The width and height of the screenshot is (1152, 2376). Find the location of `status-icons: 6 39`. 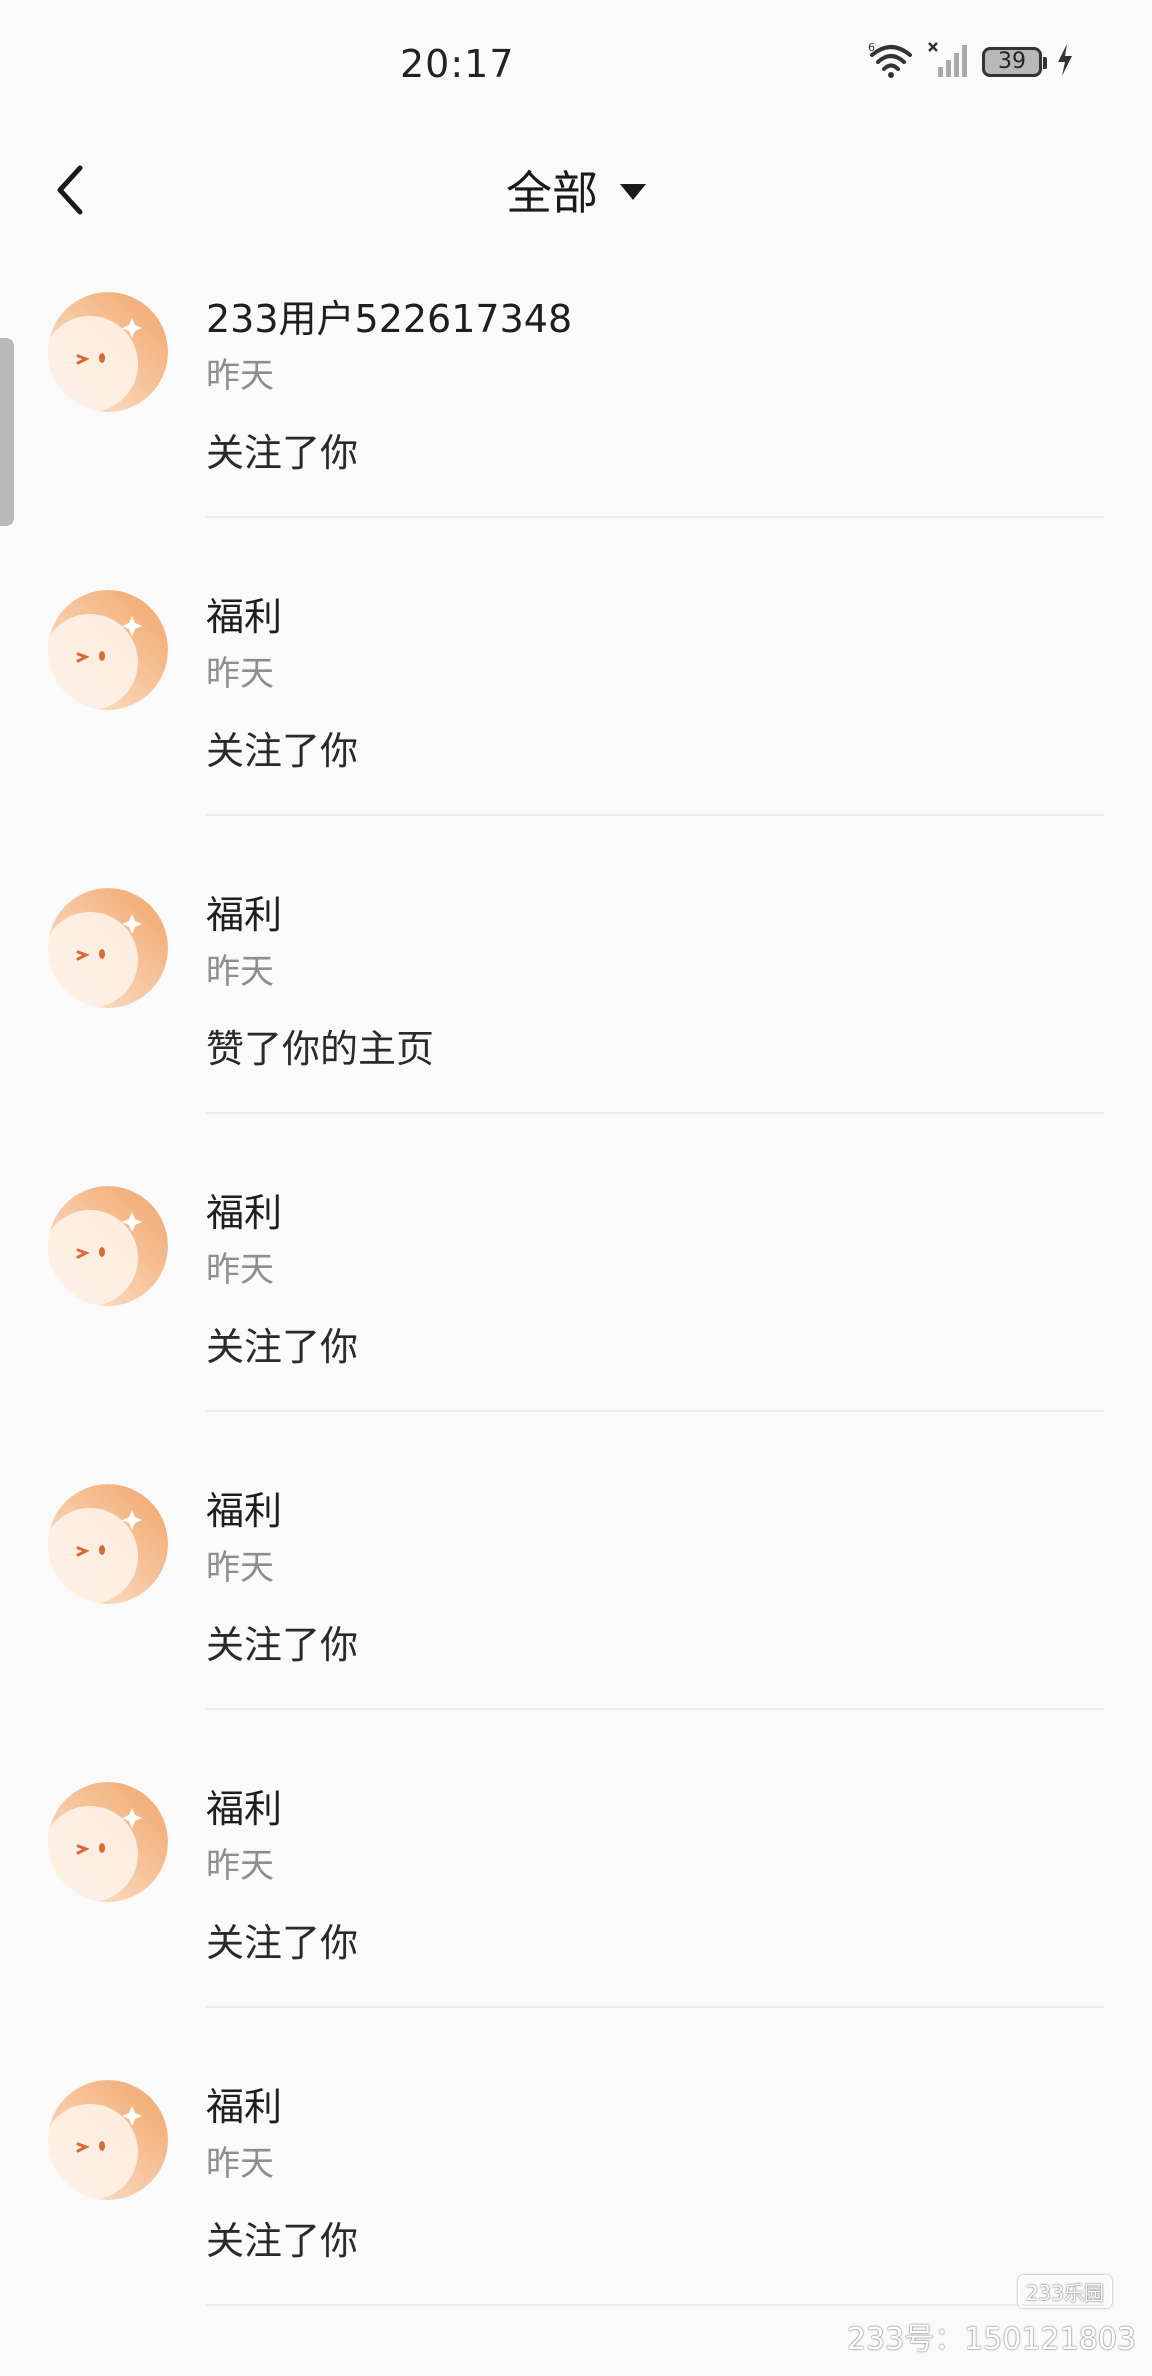

status-icons: 6 39 is located at coordinates (971, 62).